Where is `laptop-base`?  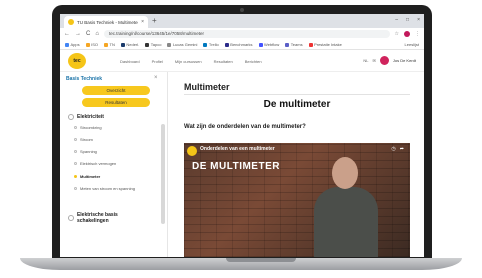 laptop-base is located at coordinates (241, 264).